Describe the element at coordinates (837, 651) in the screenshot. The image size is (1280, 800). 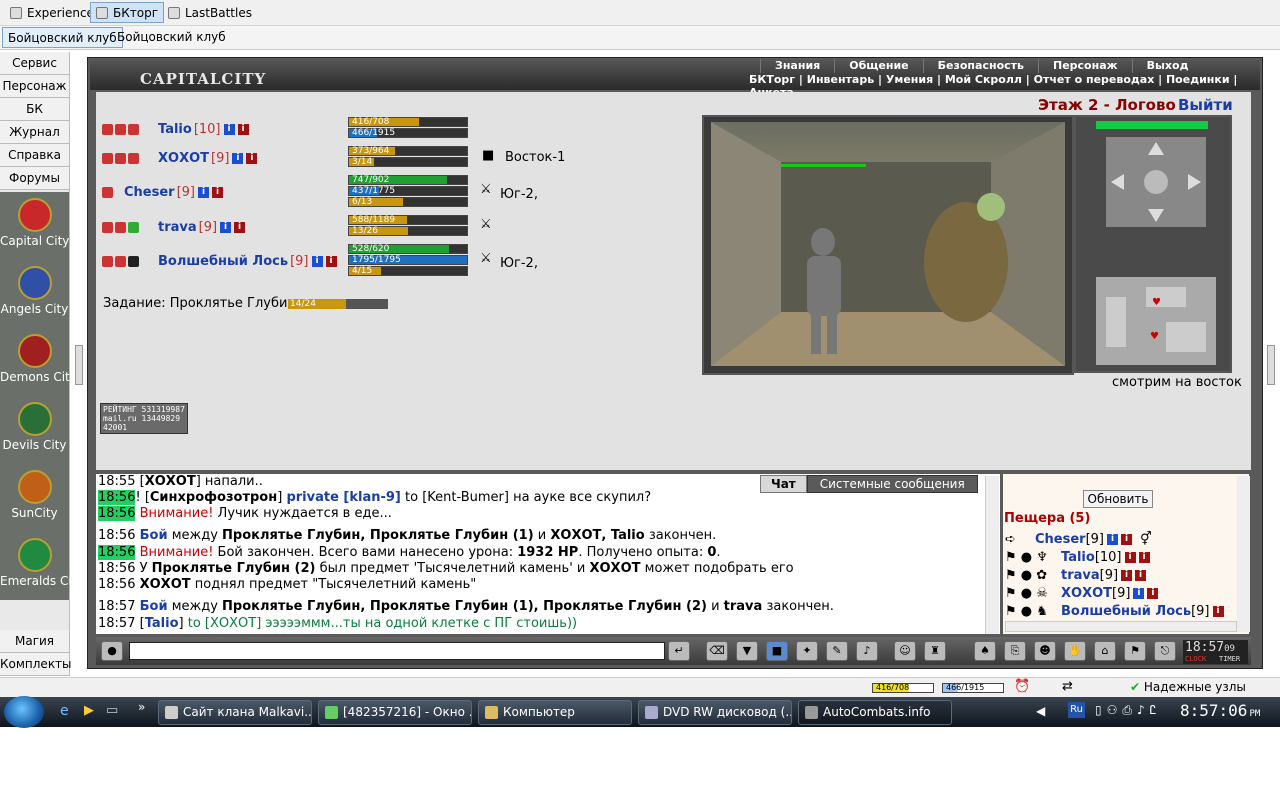
I see `pin-icon: ✎` at that location.